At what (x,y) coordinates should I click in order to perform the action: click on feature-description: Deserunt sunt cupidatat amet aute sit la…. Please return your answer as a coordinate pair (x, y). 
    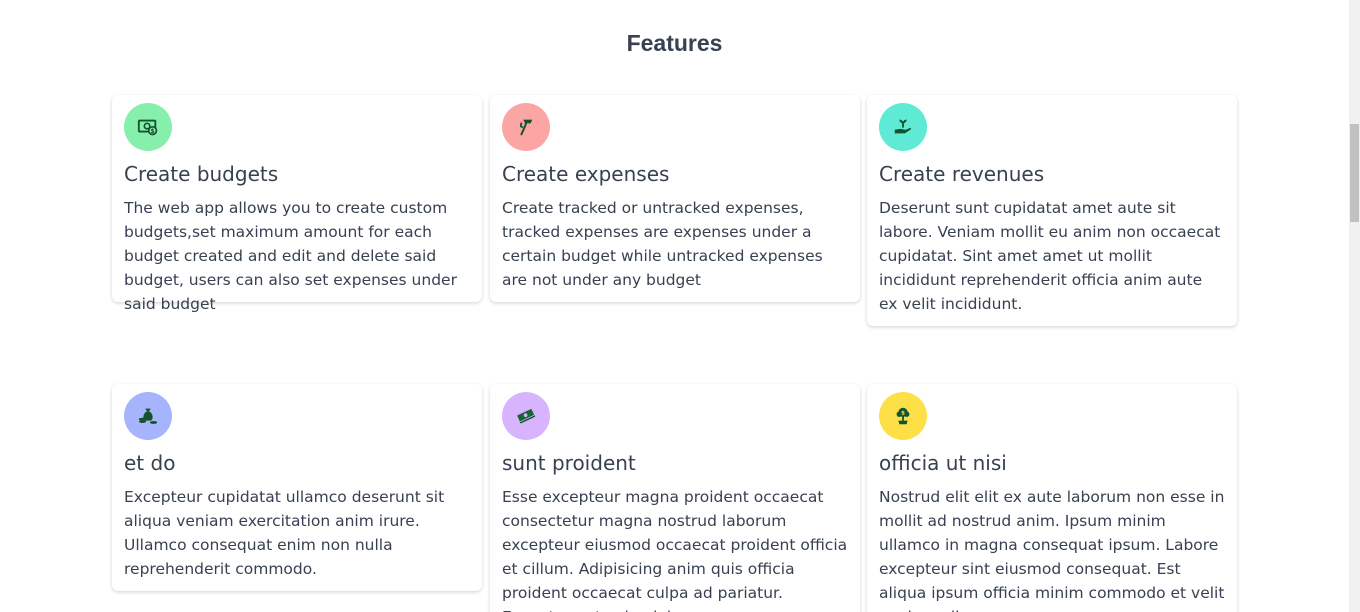
    Looking at the image, I should click on (1050, 256).